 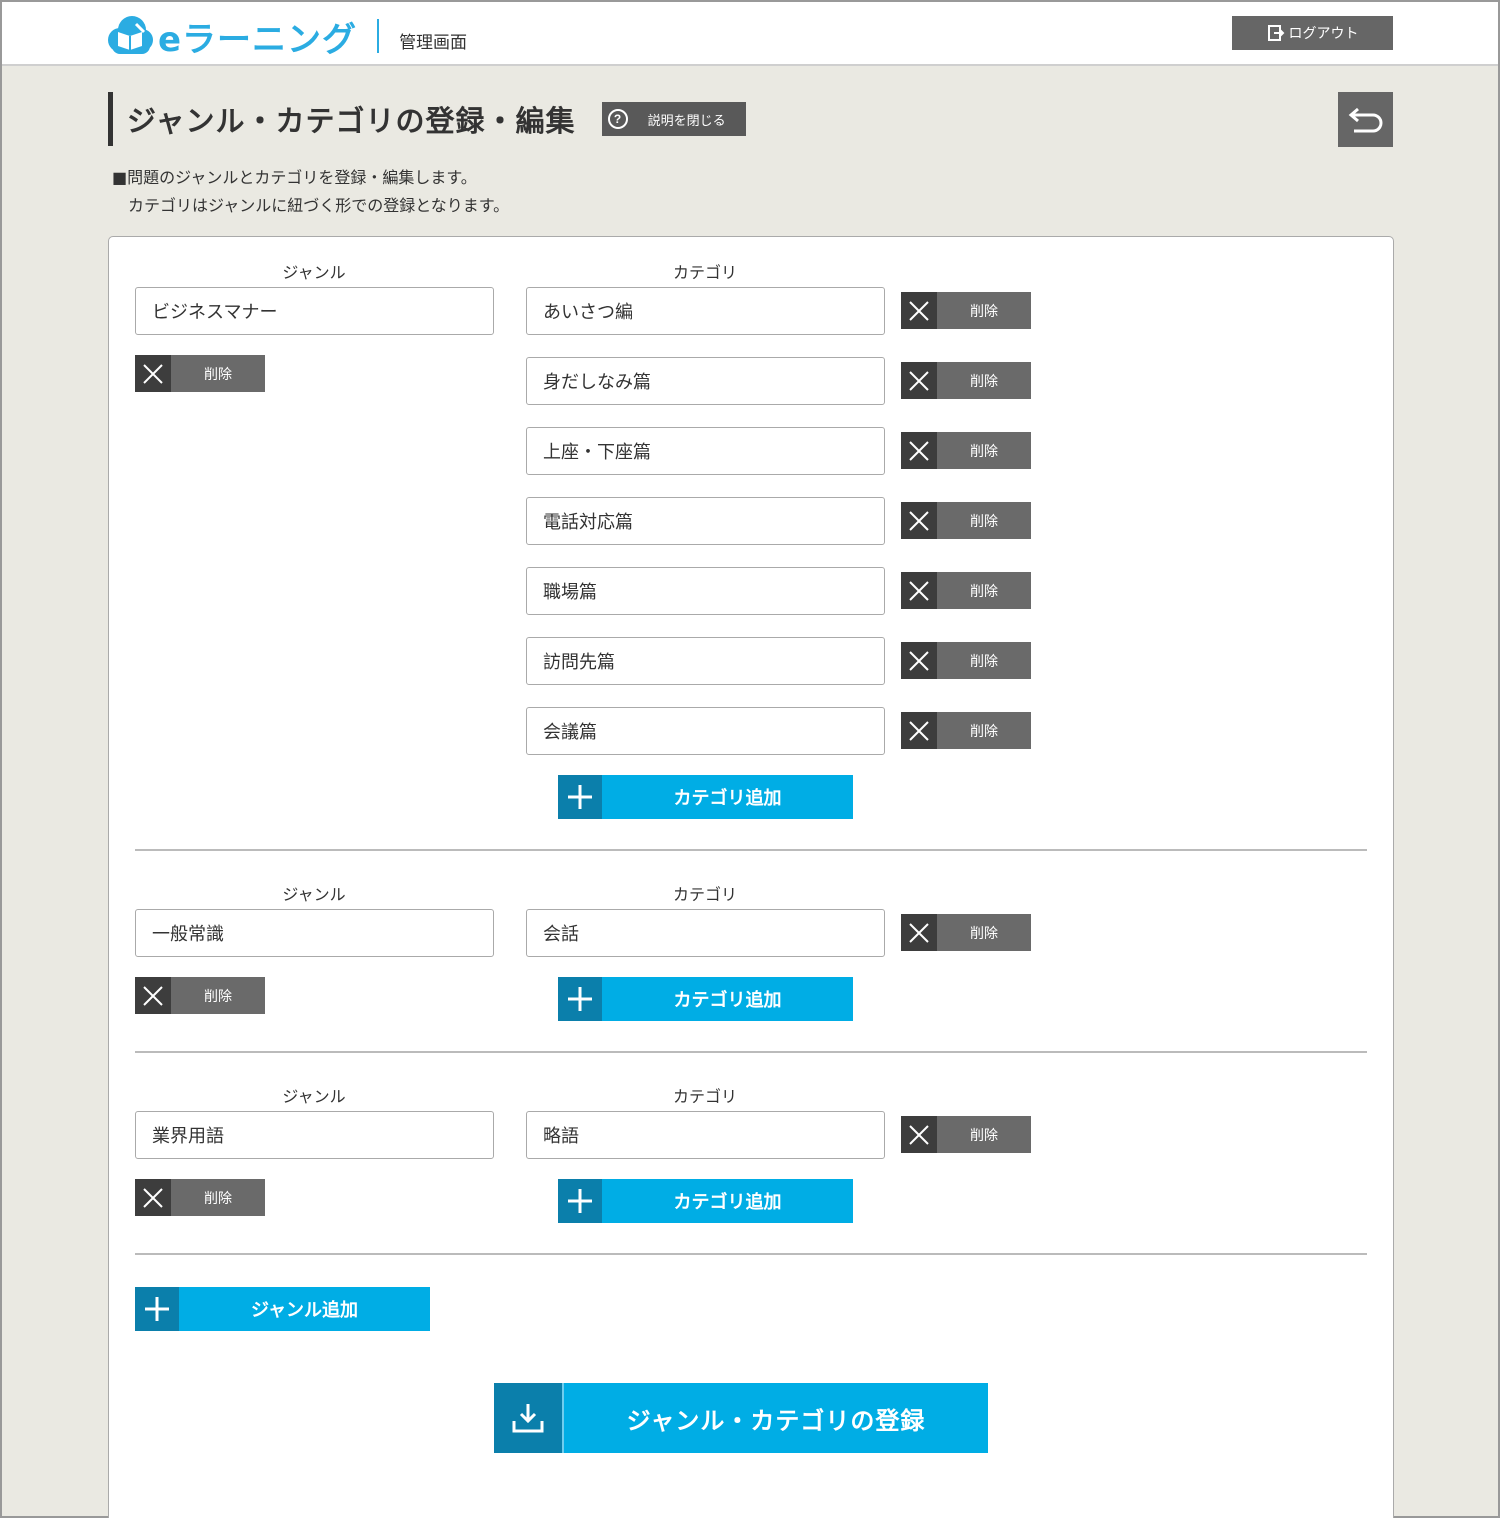 I want to click on category-name-field: 会話, so click(x=705, y=933).